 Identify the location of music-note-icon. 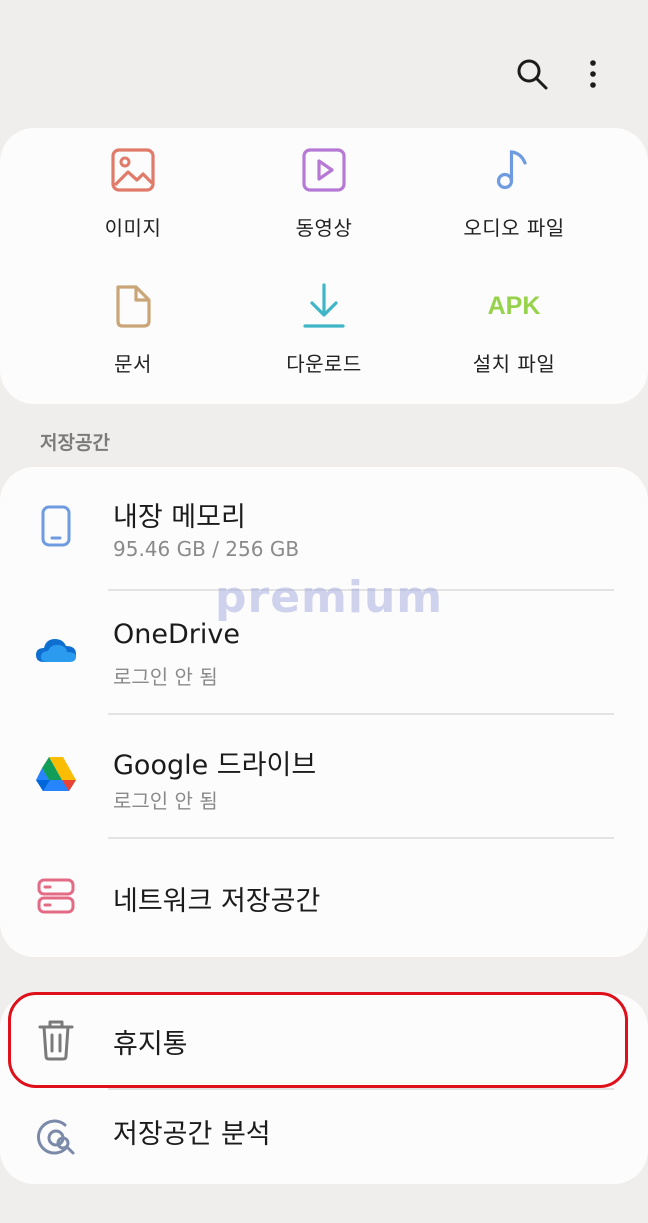
(514, 170).